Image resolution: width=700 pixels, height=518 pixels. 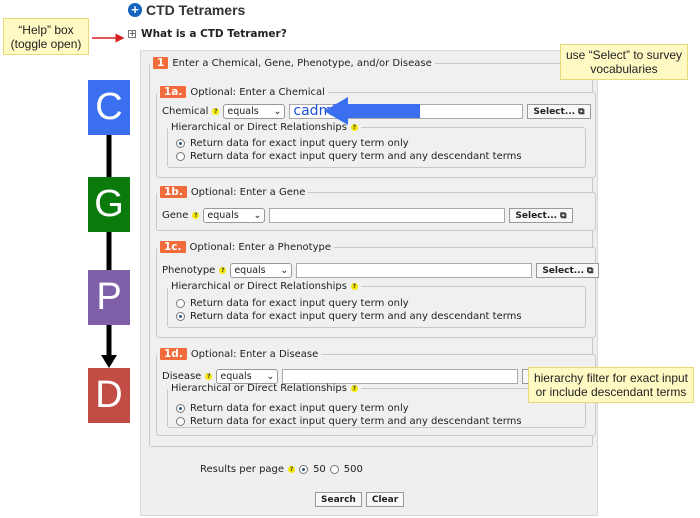 What do you see at coordinates (260, 247) in the screenshot?
I see `section-label: Optional: Enter a Phenotype` at bounding box center [260, 247].